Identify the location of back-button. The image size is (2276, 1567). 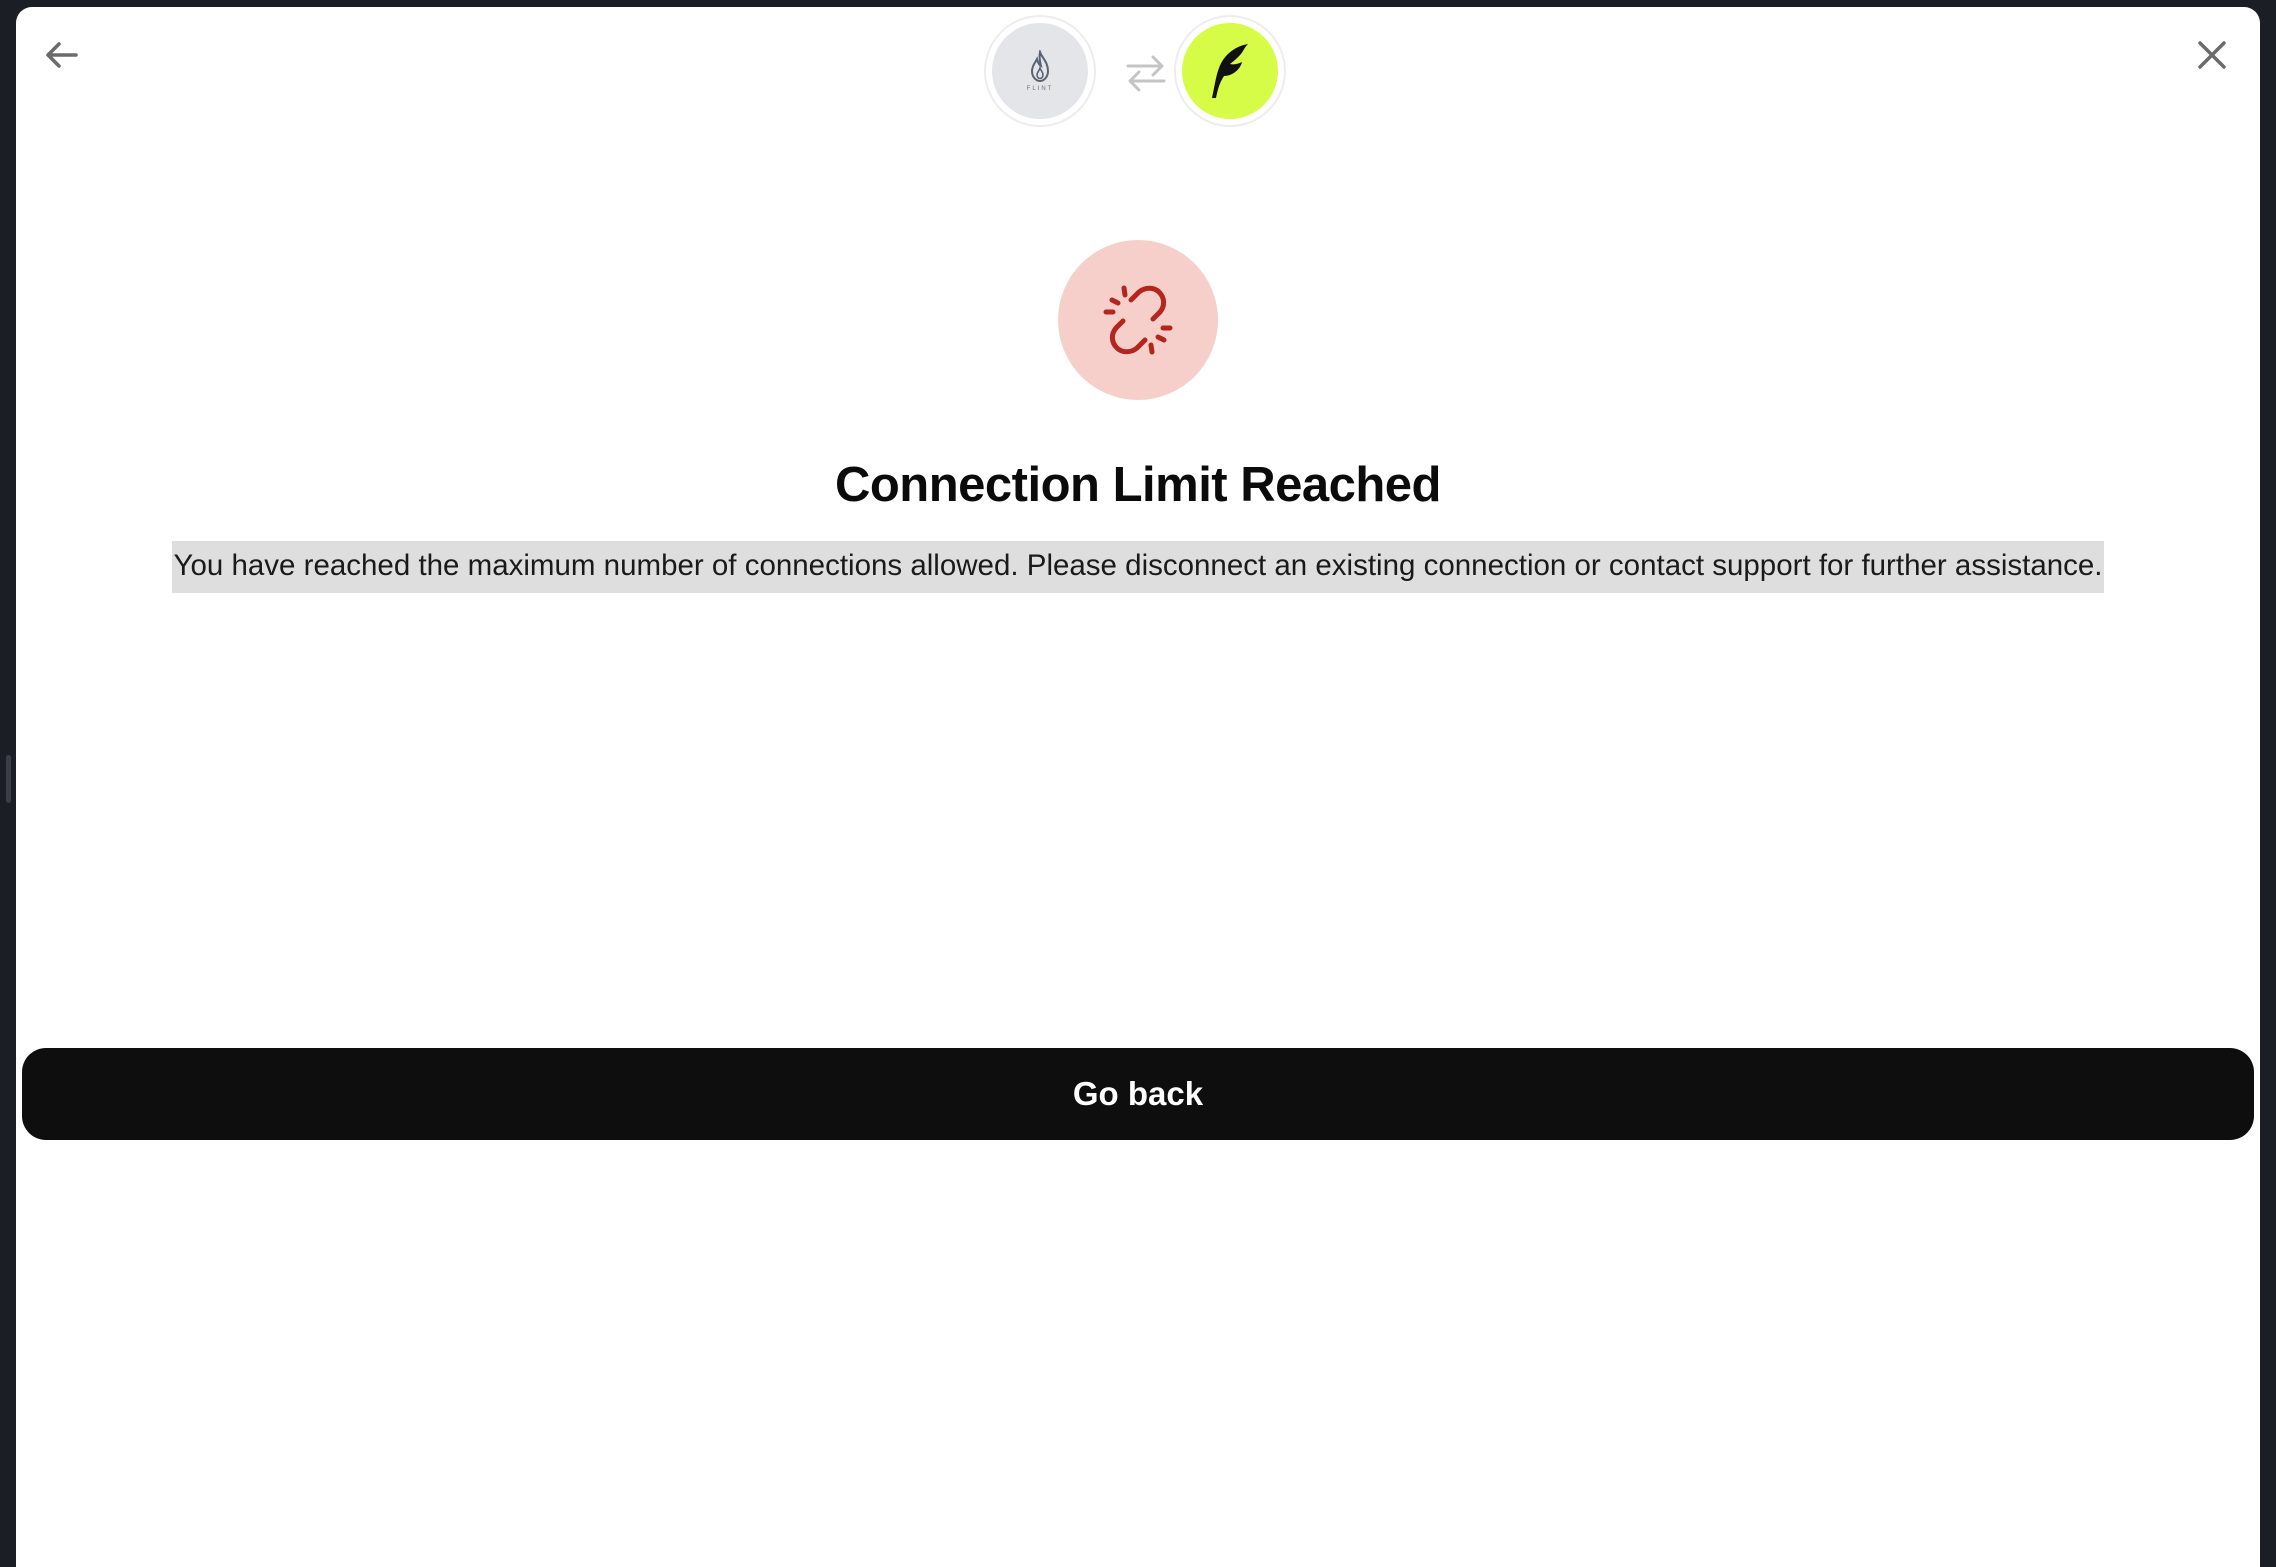
(62, 55).